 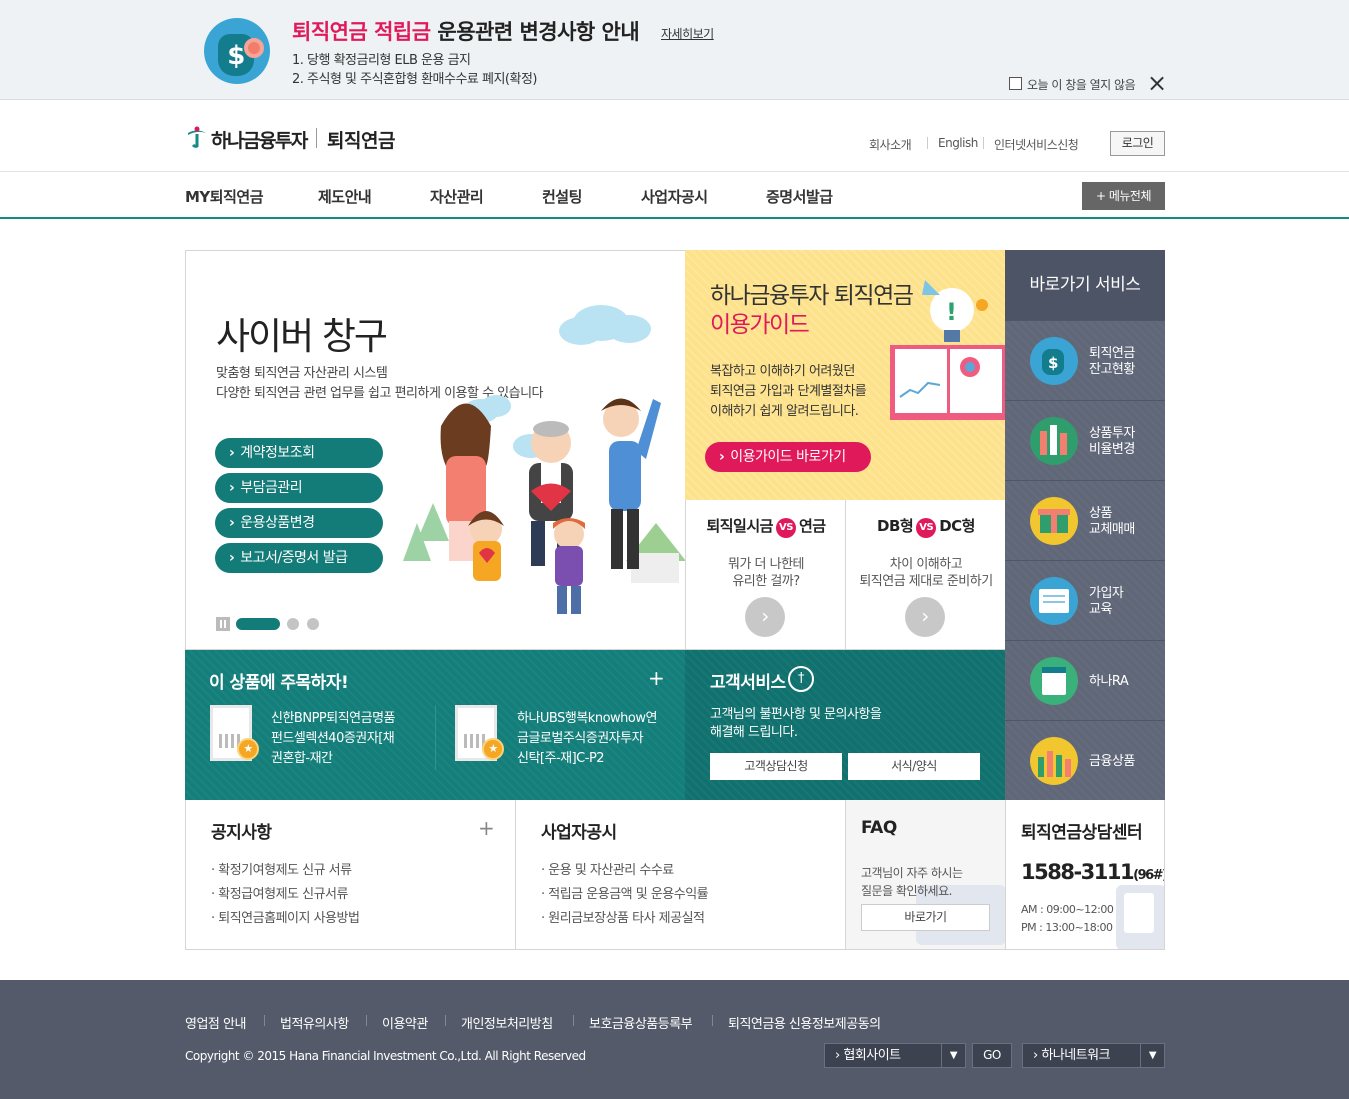 I want to click on shortcut-item-education: 가입자 교육, so click(x=1085, y=600).